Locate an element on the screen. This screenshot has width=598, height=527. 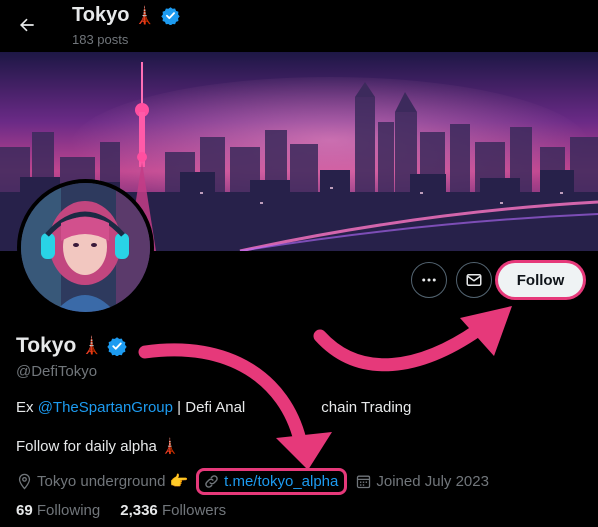
followers-count: 2,336 is located at coordinates (139, 510).